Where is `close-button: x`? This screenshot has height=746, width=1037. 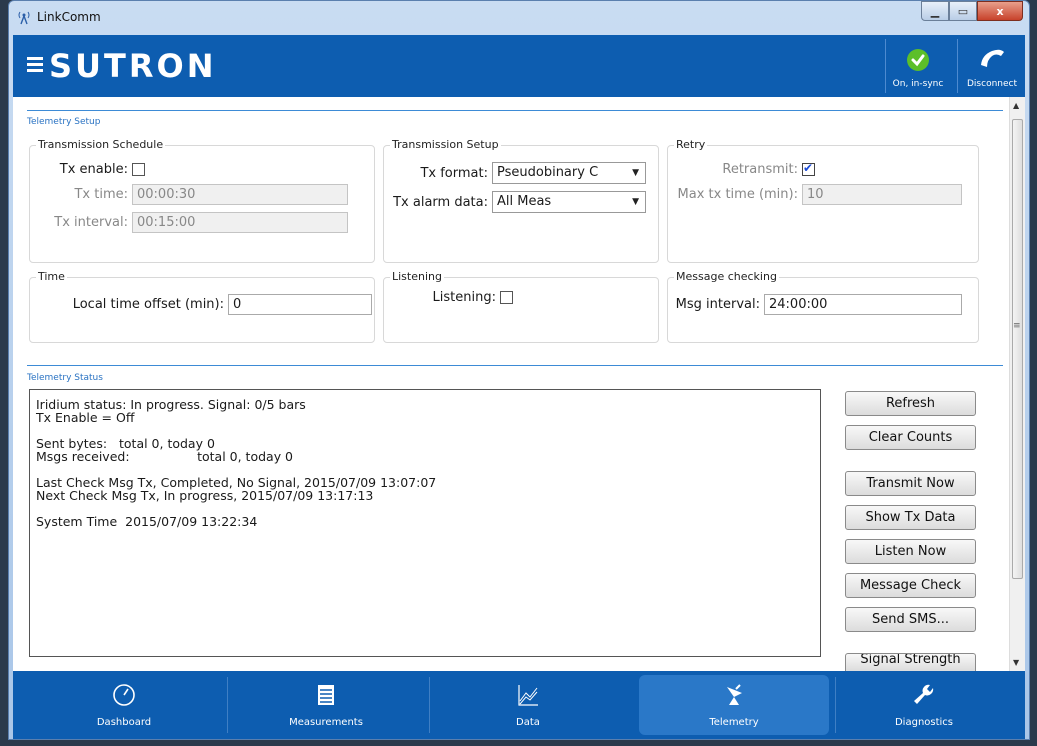 close-button: x is located at coordinates (1000, 11).